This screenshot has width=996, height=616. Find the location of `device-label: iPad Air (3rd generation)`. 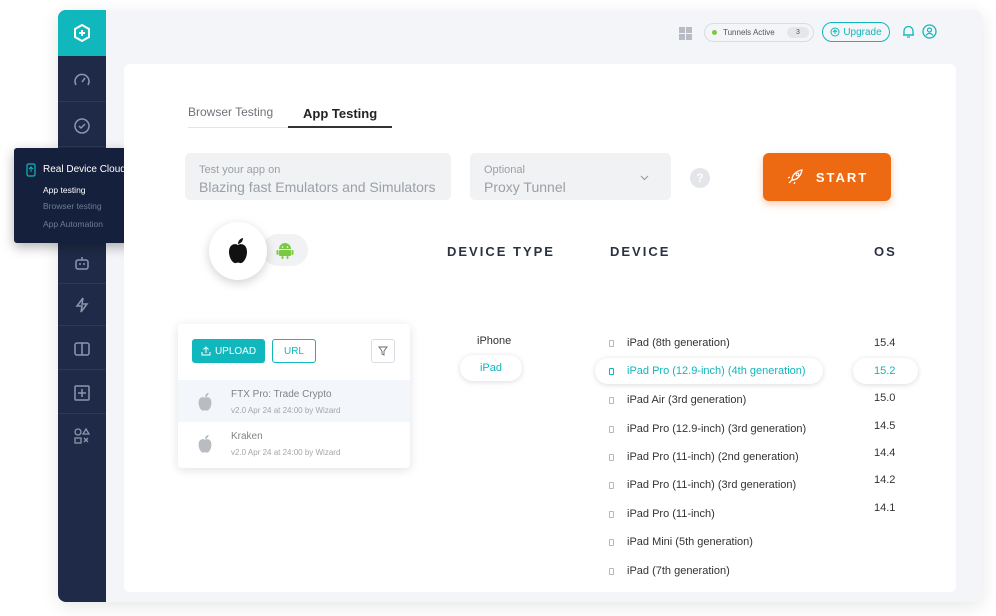

device-label: iPad Air (3rd generation) is located at coordinates (687, 400).